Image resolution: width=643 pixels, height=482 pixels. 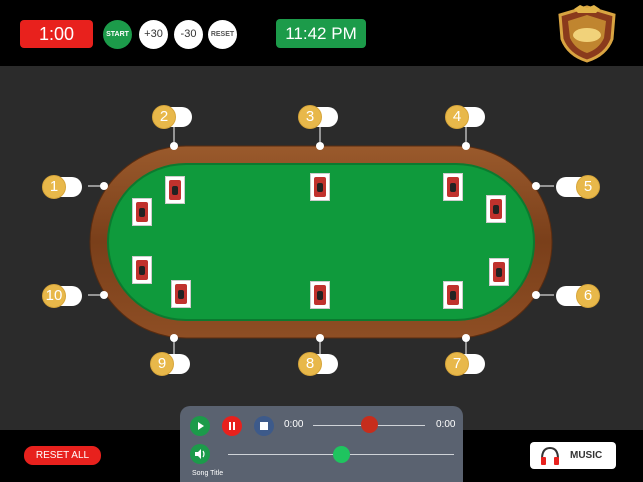 I want to click on stop-icon, so click(x=264, y=426).